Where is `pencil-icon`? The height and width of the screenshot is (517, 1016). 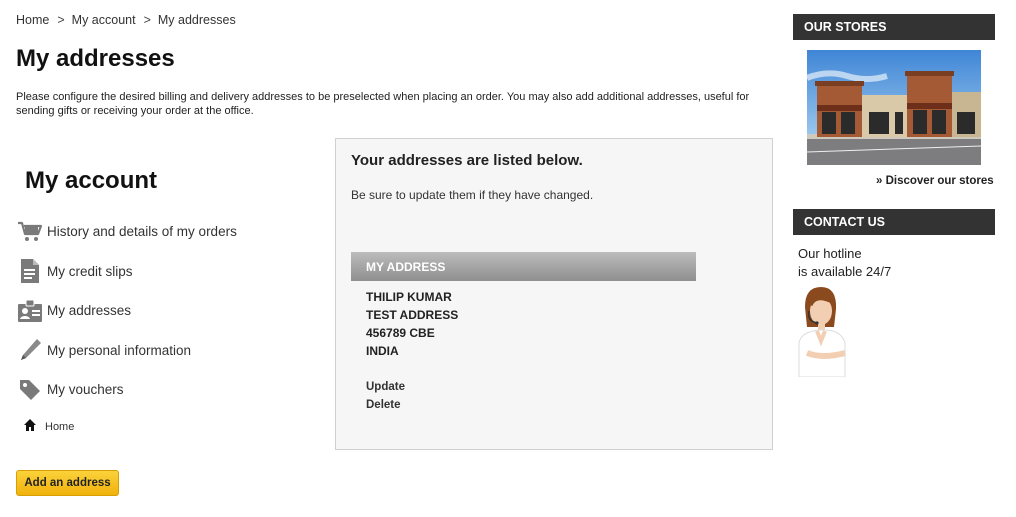 pencil-icon is located at coordinates (30, 350).